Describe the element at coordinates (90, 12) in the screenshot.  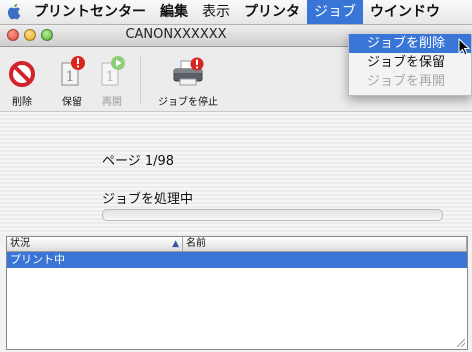
I see `menu-app-print-center: プリントセンター` at that location.